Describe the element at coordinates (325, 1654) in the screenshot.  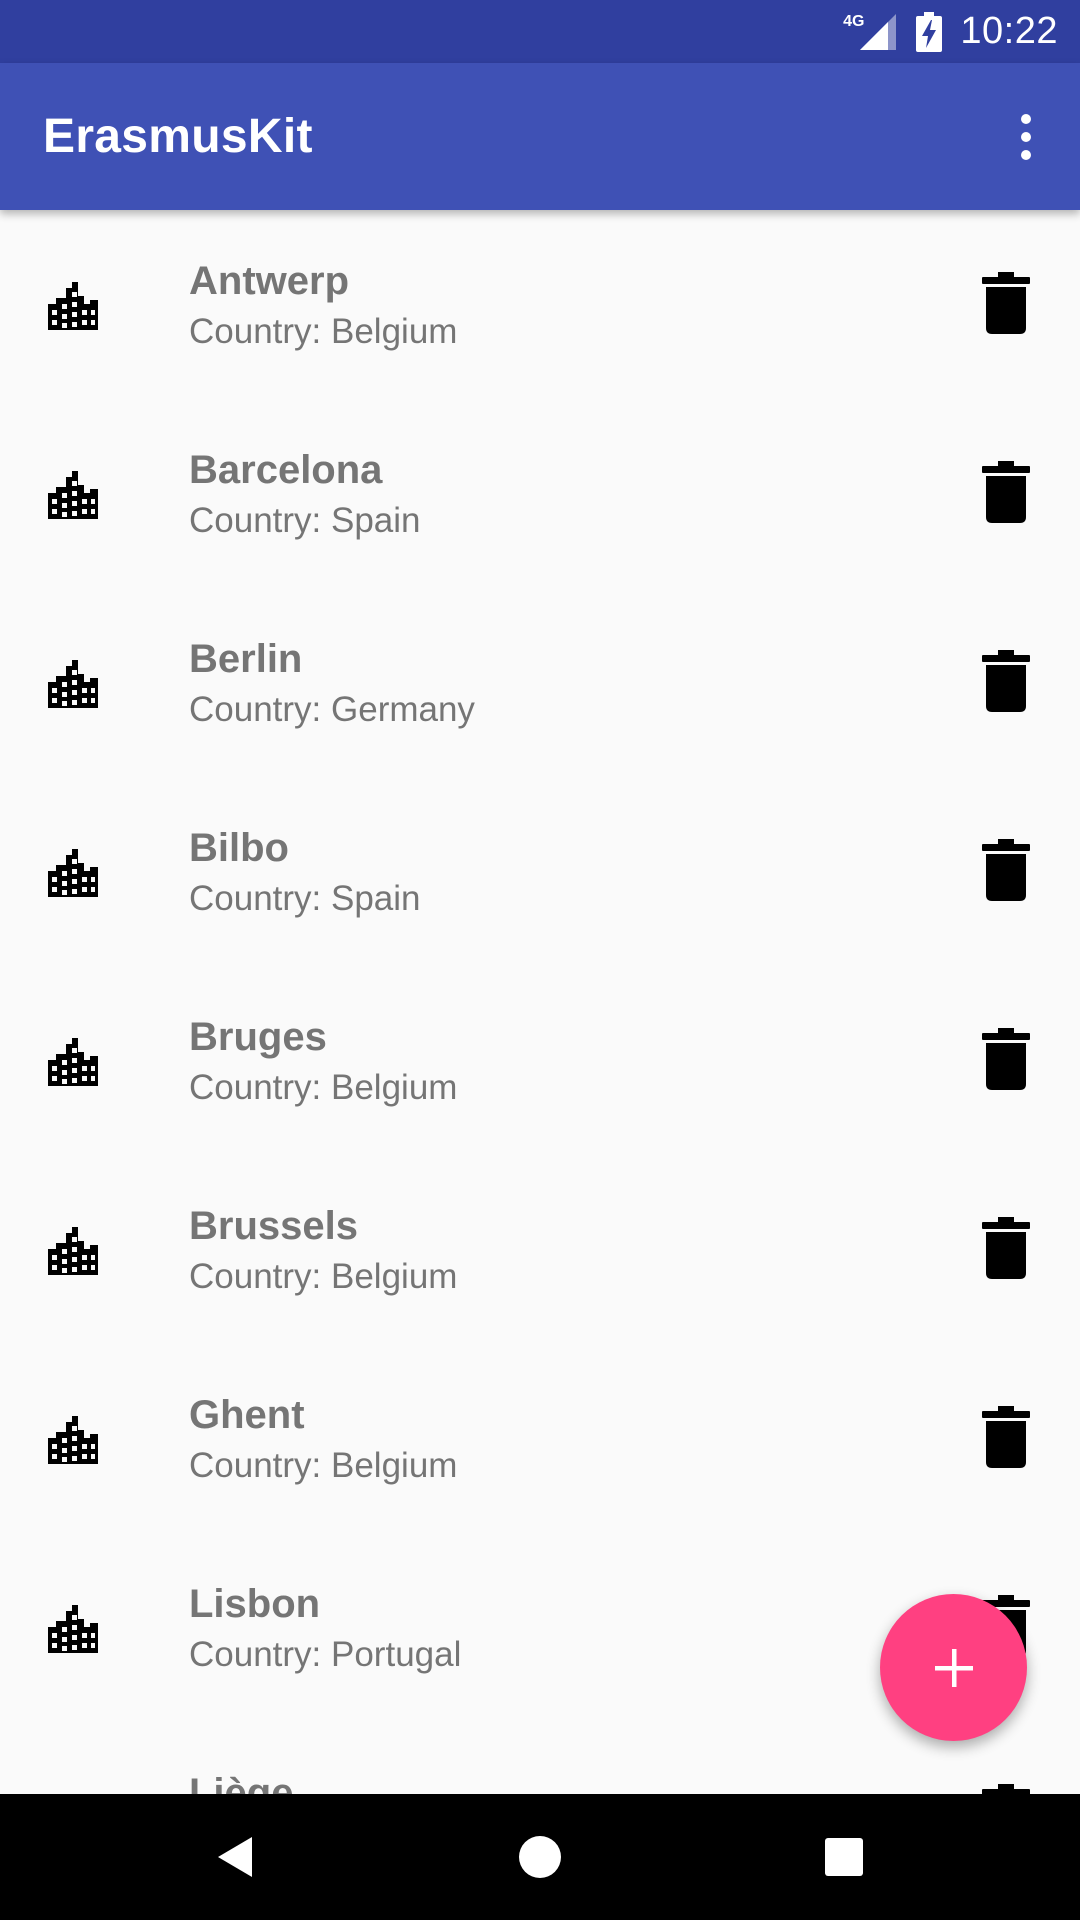
I see `city-country: Country: Portugal` at that location.